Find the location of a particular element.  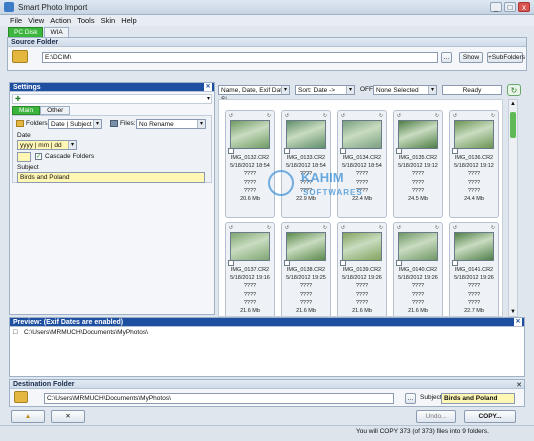

source-folder-header: Source Folder is located at coordinates (267, 42).